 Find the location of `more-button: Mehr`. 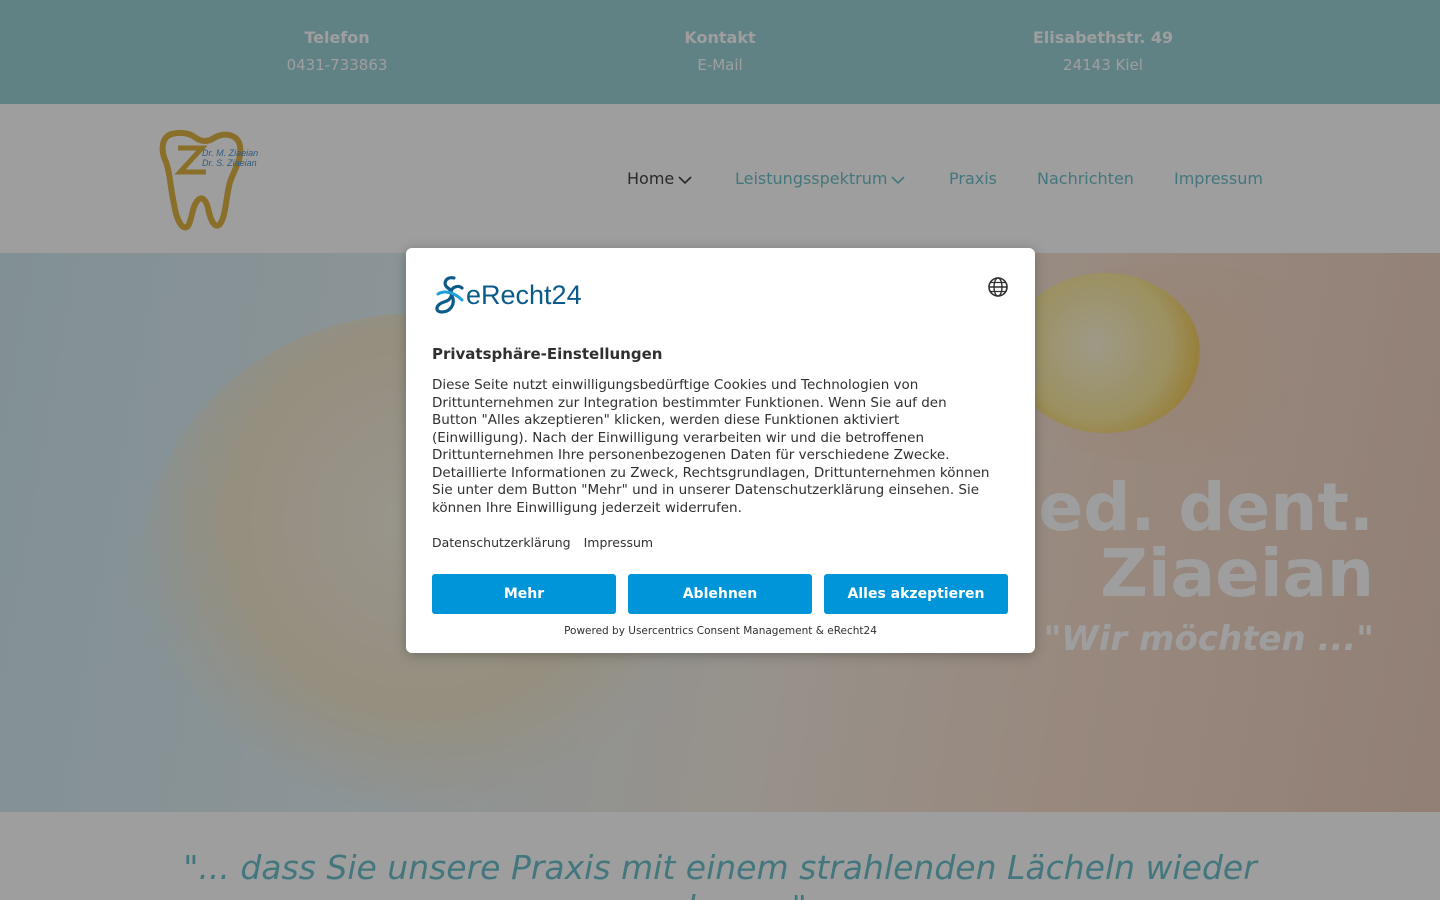

more-button: Mehr is located at coordinates (524, 594).